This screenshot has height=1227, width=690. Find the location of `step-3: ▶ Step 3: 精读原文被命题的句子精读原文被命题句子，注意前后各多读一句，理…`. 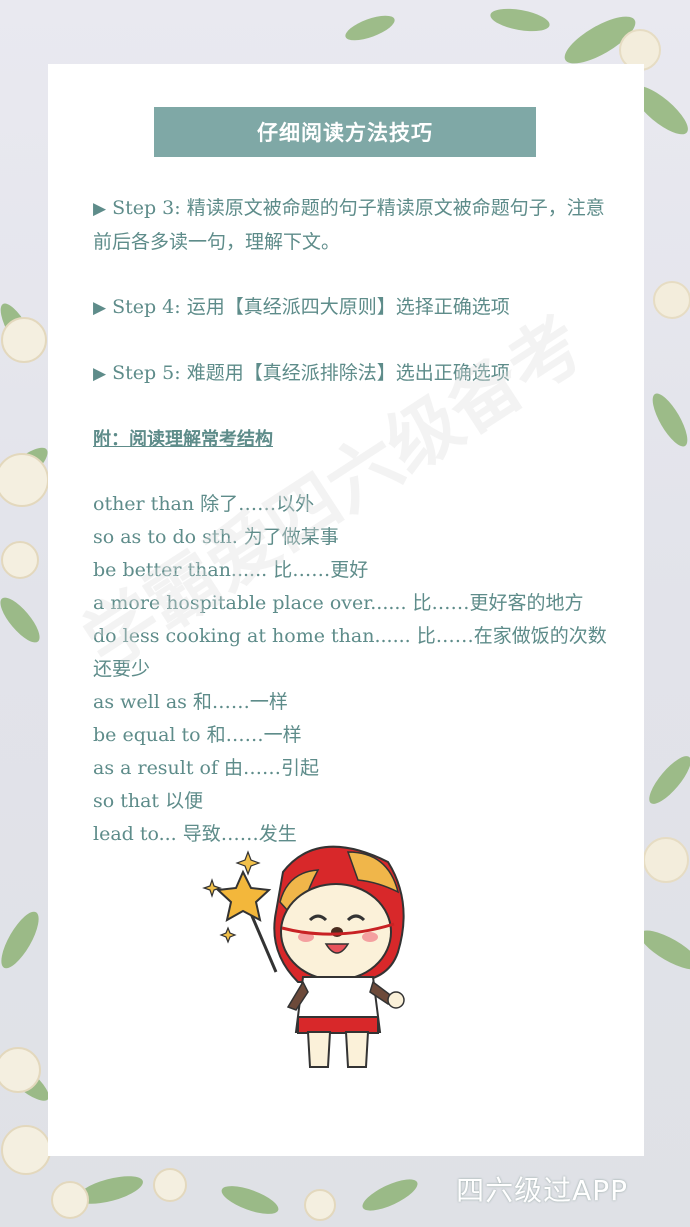

step-3: ▶ Step 3: 精读原文被命题的句子精读原文被命题句子，注意前后各多读一句，理… is located at coordinates (353, 225).